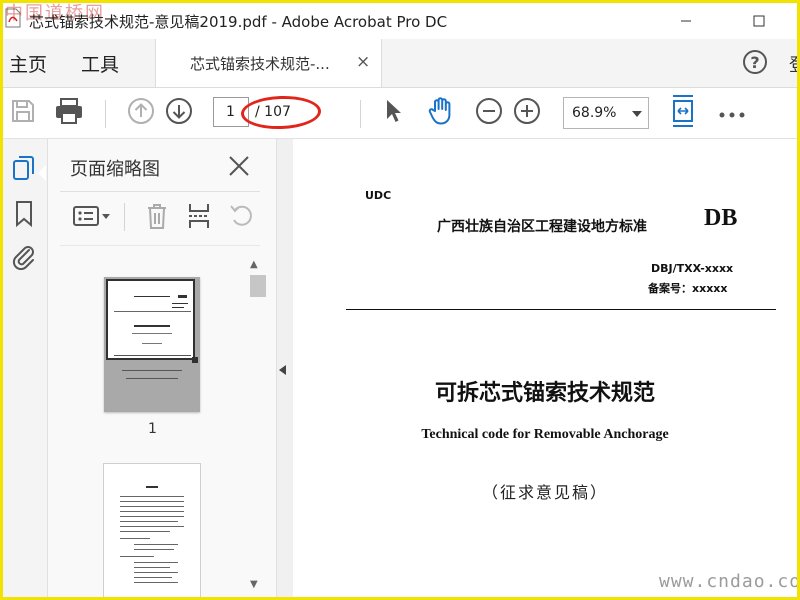  I want to click on next-page-icon, so click(179, 113).